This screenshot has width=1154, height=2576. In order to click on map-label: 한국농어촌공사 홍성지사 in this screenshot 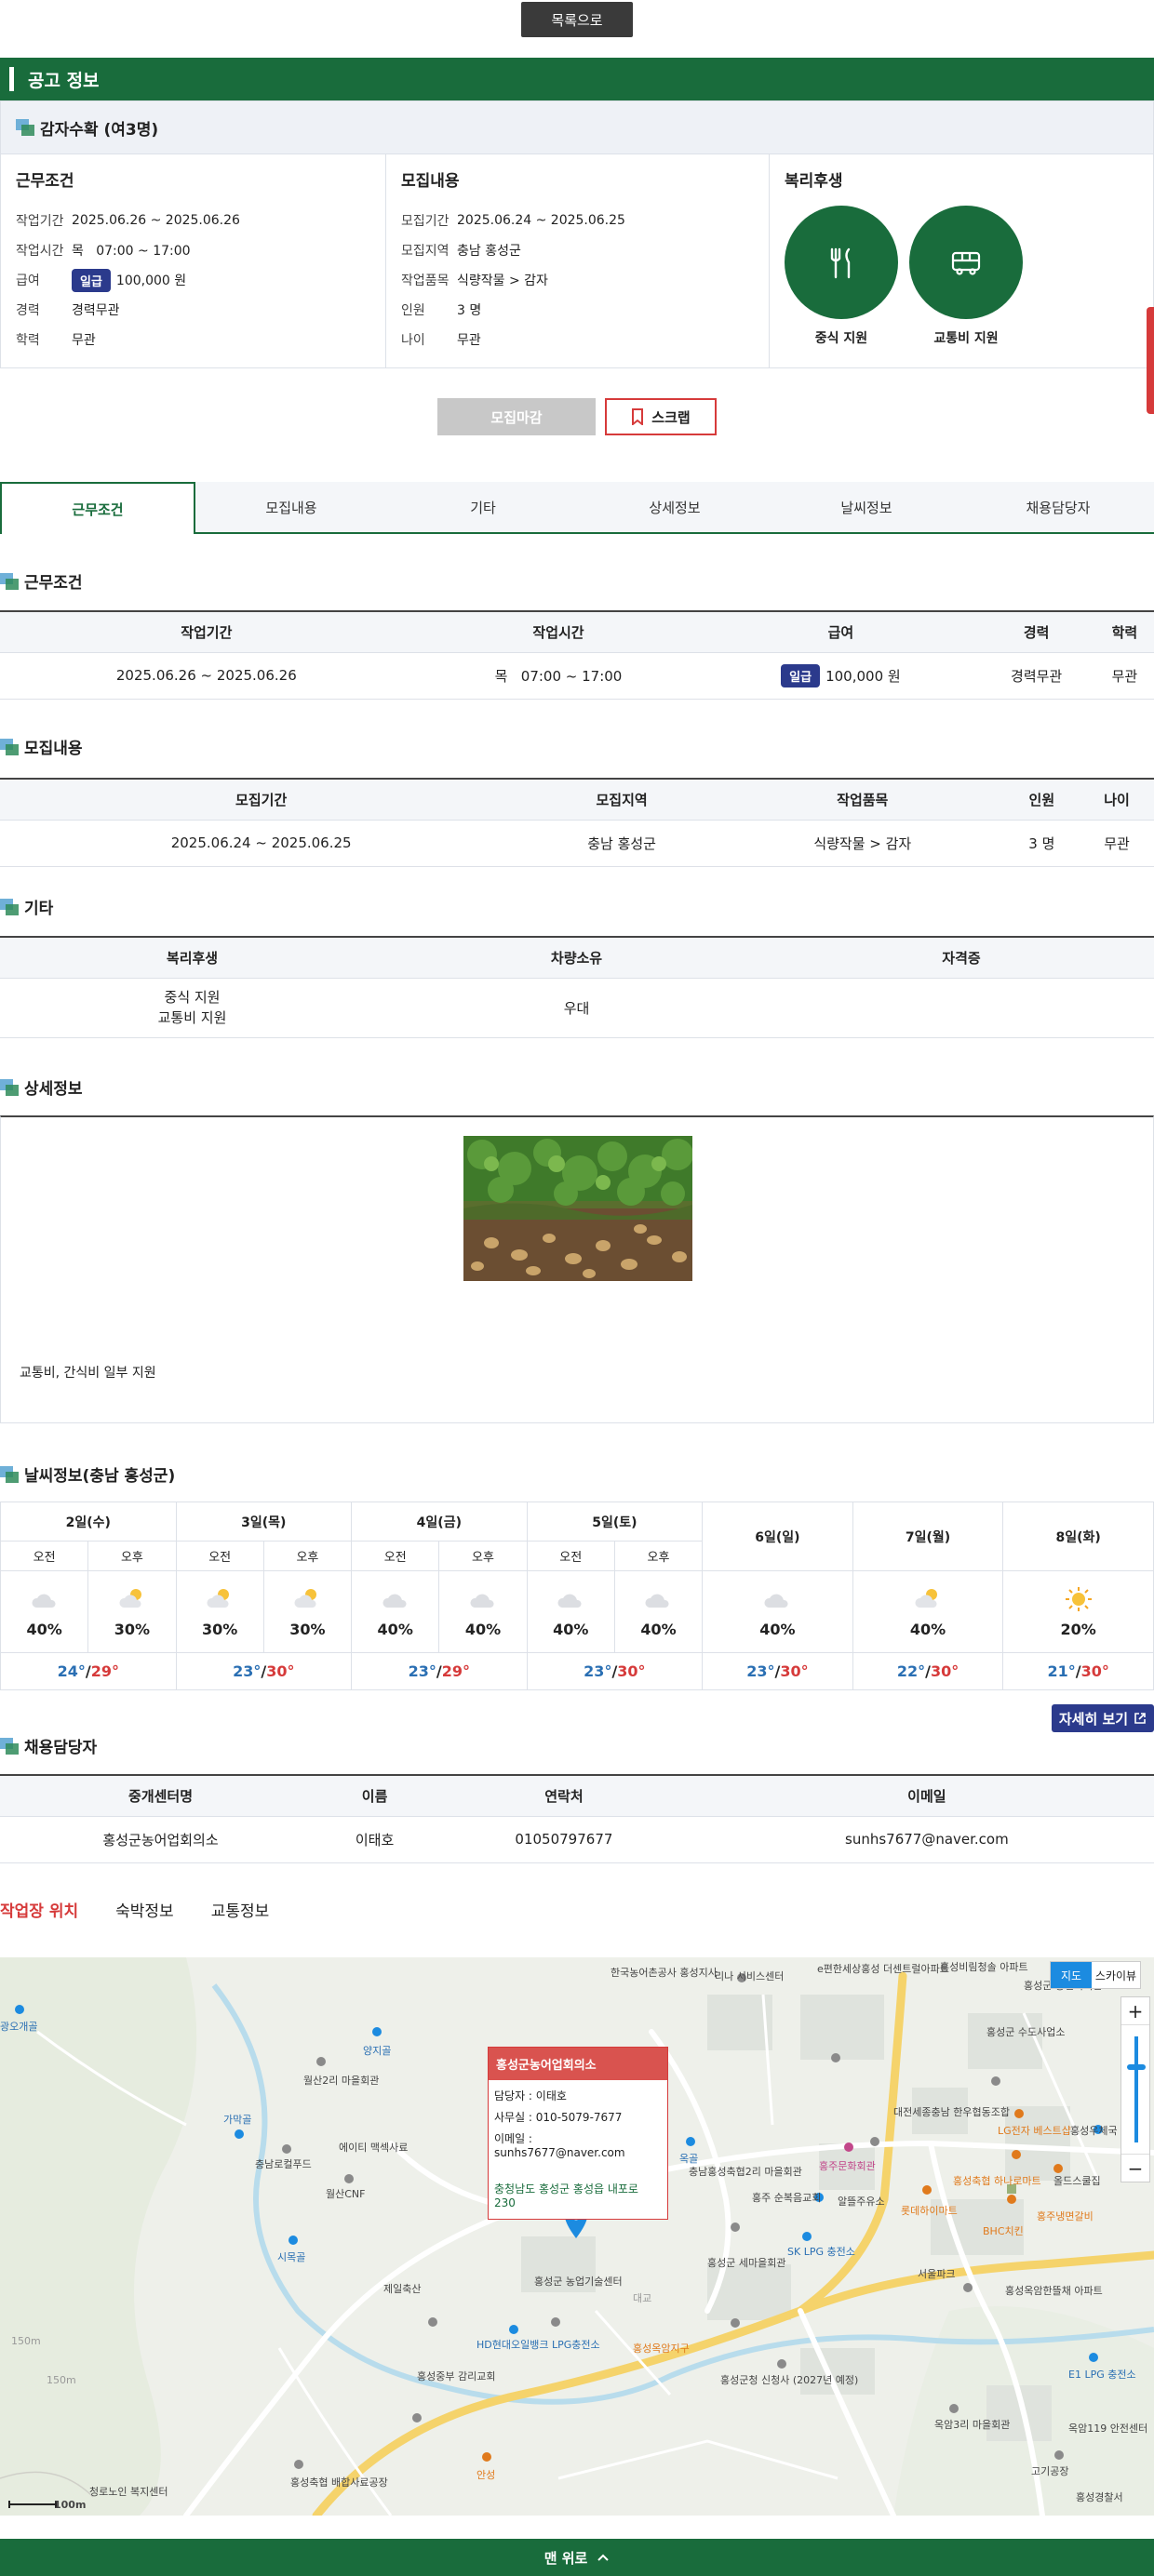, I will do `click(664, 1973)`.